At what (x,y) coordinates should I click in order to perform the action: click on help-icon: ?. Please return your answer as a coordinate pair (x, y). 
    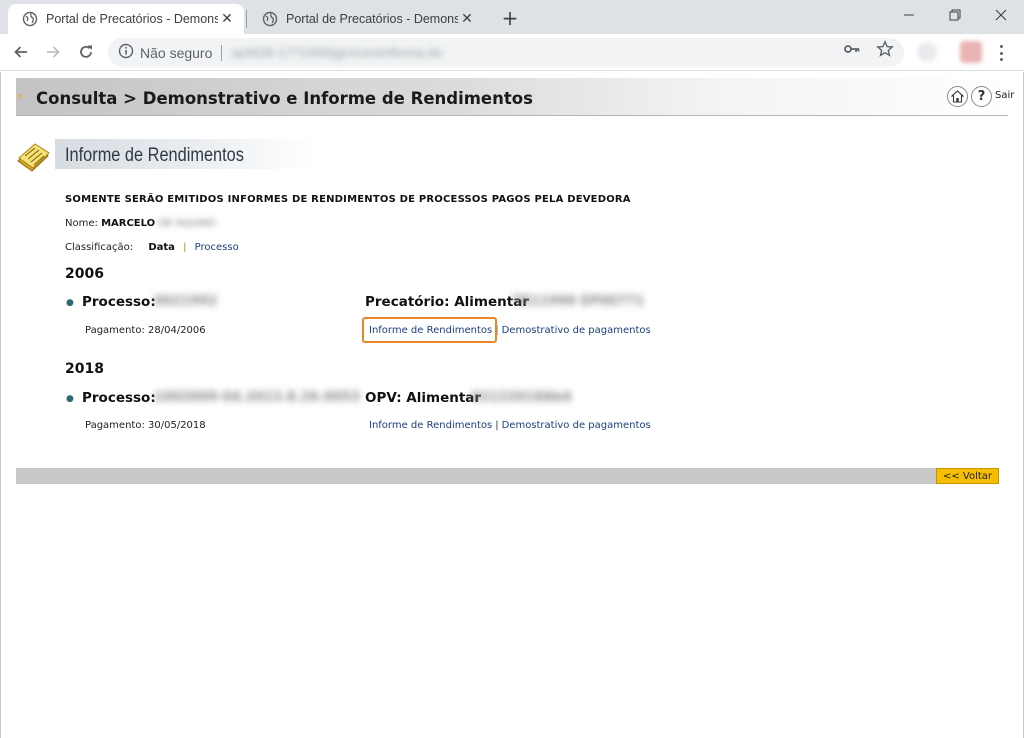
    Looking at the image, I should click on (981, 96).